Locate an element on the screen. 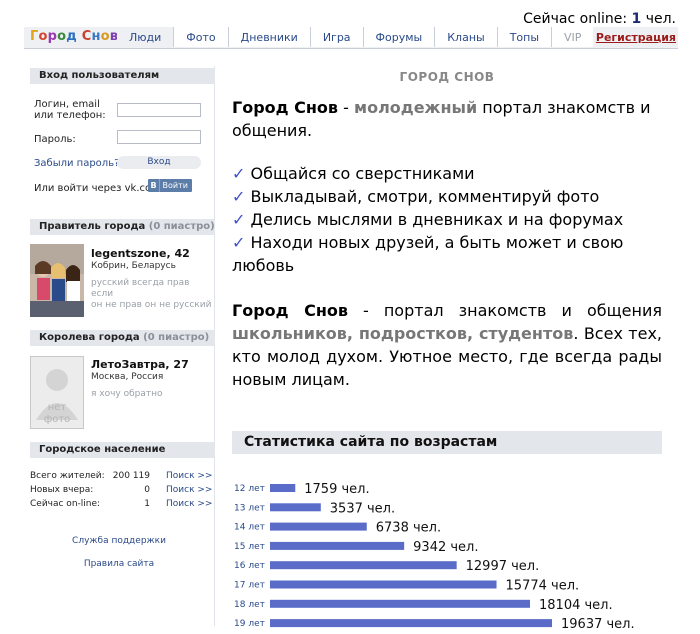 Image resolution: width=700 pixels, height=634 pixels. online-count: 1 is located at coordinates (636, 19).